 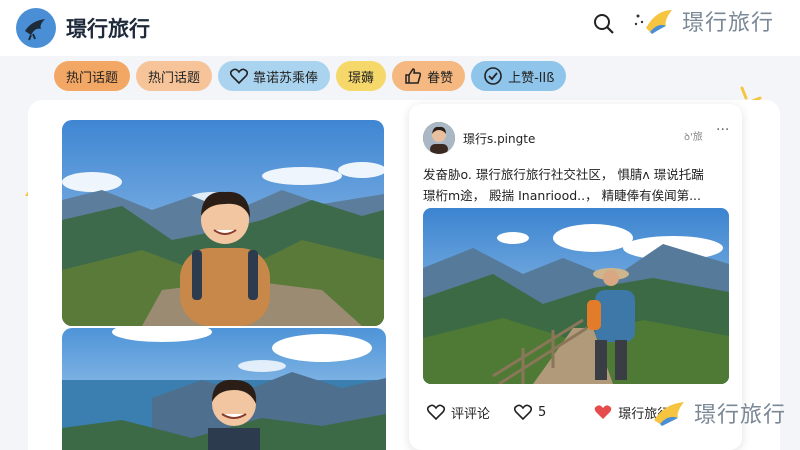 I want to click on post-meta: ꝺꞌ旅, so click(x=693, y=137).